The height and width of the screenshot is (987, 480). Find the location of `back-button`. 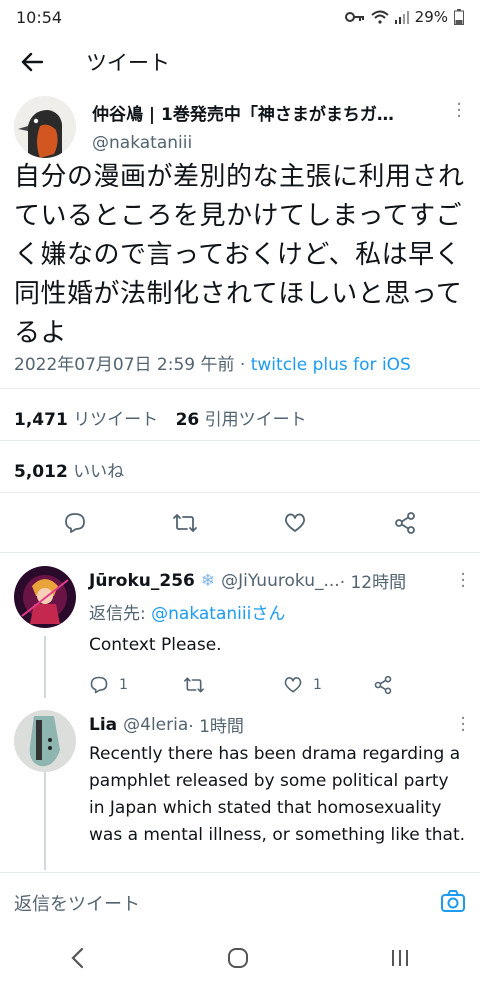

back-button is located at coordinates (32, 62).